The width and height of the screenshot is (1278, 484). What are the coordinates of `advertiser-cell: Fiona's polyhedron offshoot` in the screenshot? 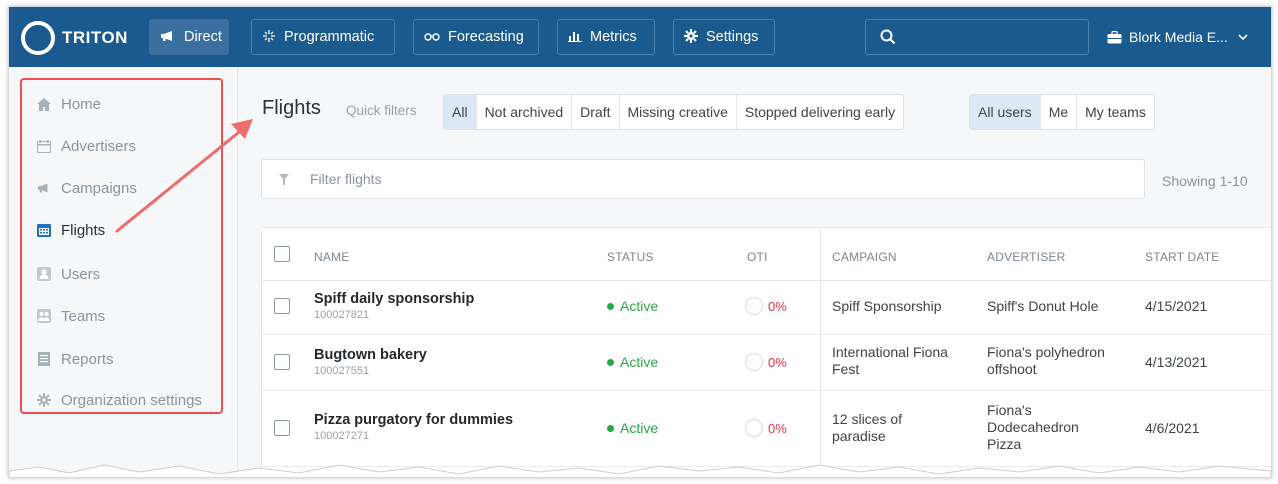 It's located at (1059, 361).